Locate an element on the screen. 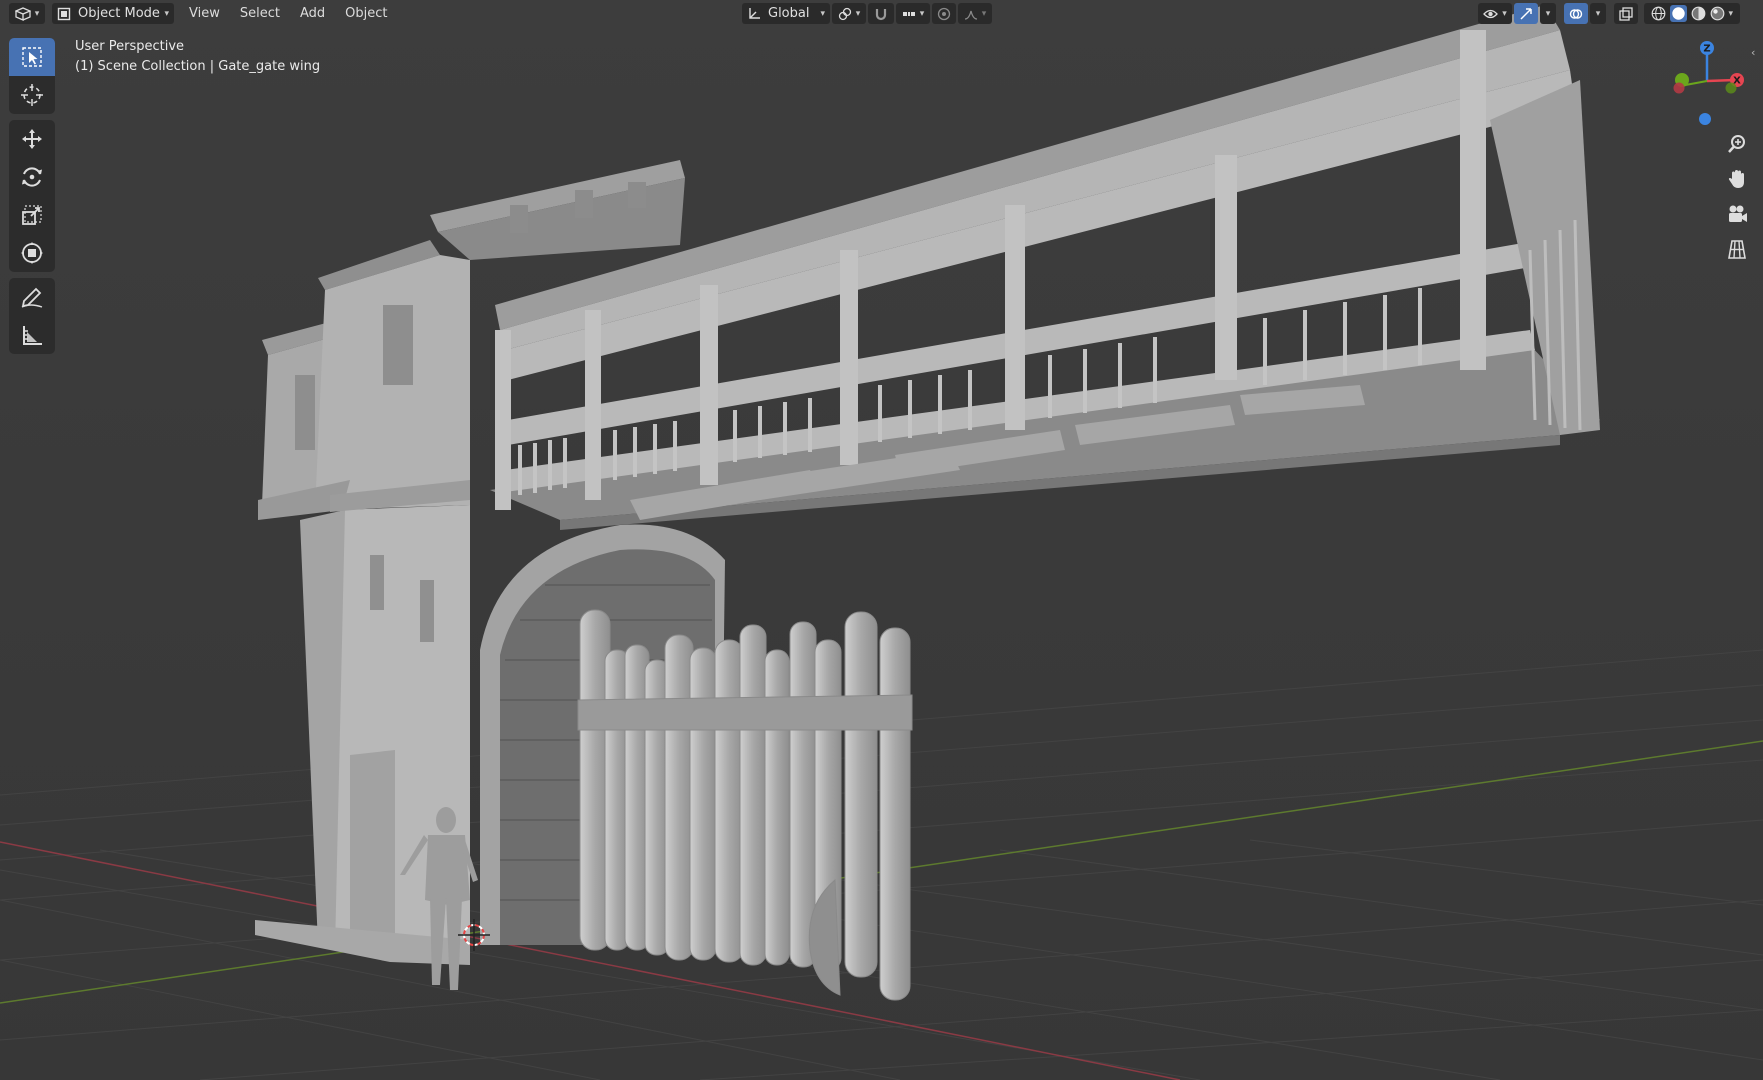  gizmo-z-axis: Z is located at coordinates (1707, 48).